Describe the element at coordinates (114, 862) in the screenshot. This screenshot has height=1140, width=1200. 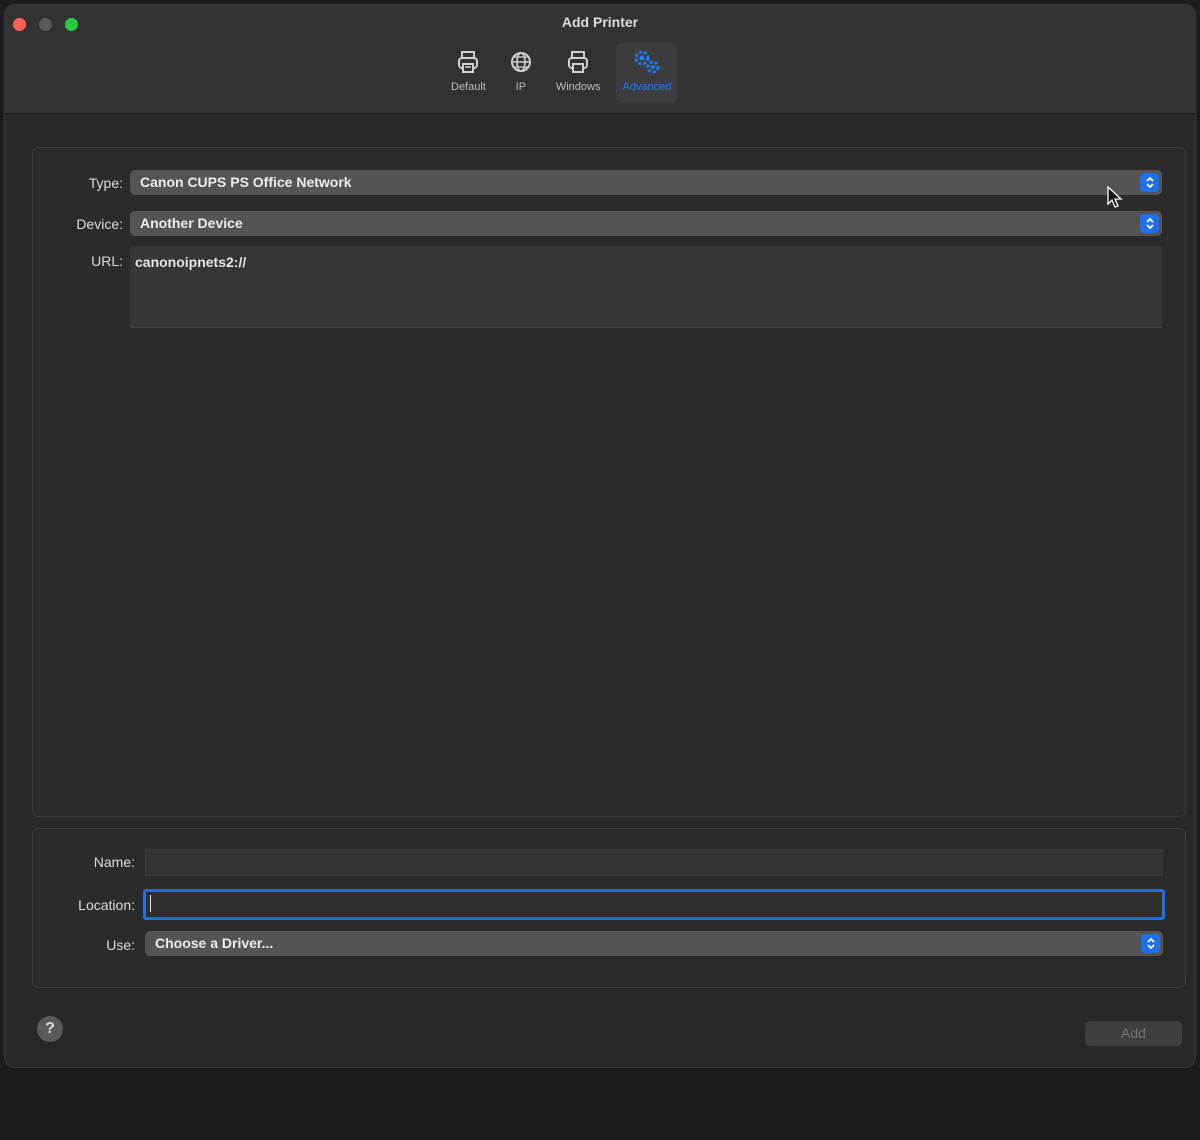
I see `name-label: Name:` at that location.